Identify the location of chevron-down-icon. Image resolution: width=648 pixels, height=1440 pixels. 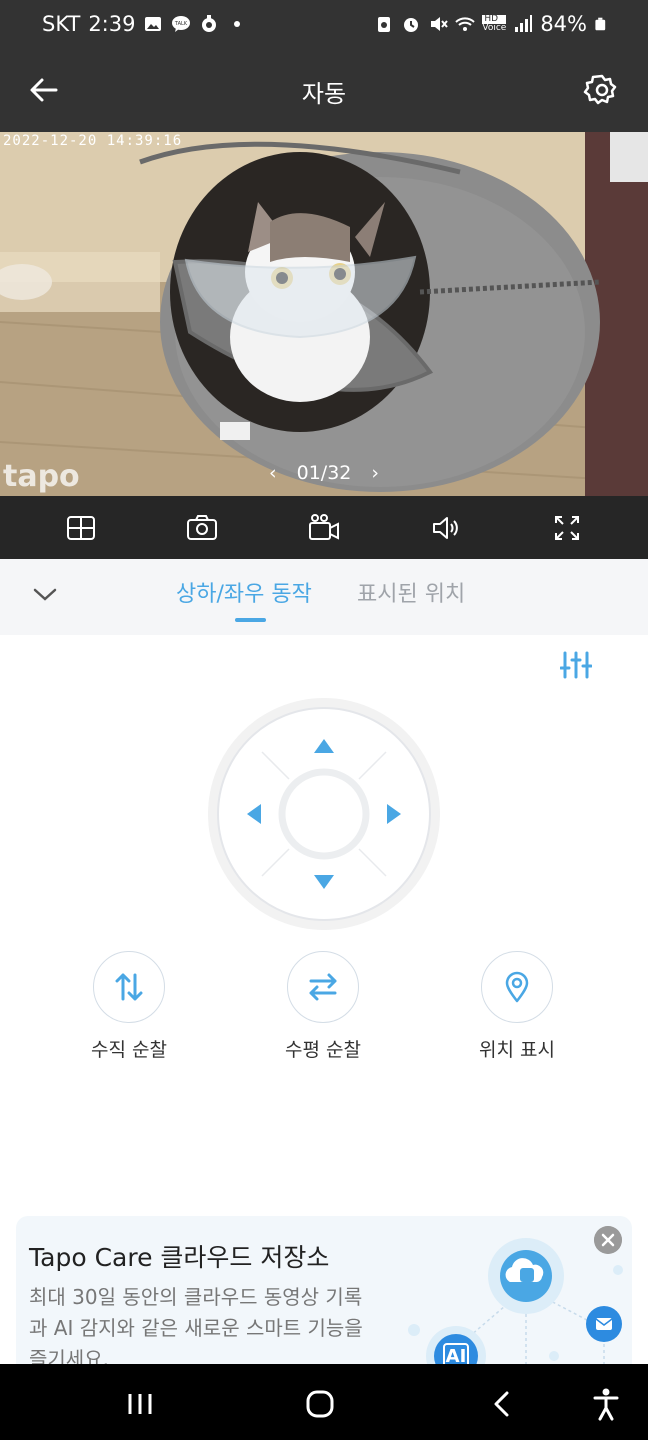
(45, 594).